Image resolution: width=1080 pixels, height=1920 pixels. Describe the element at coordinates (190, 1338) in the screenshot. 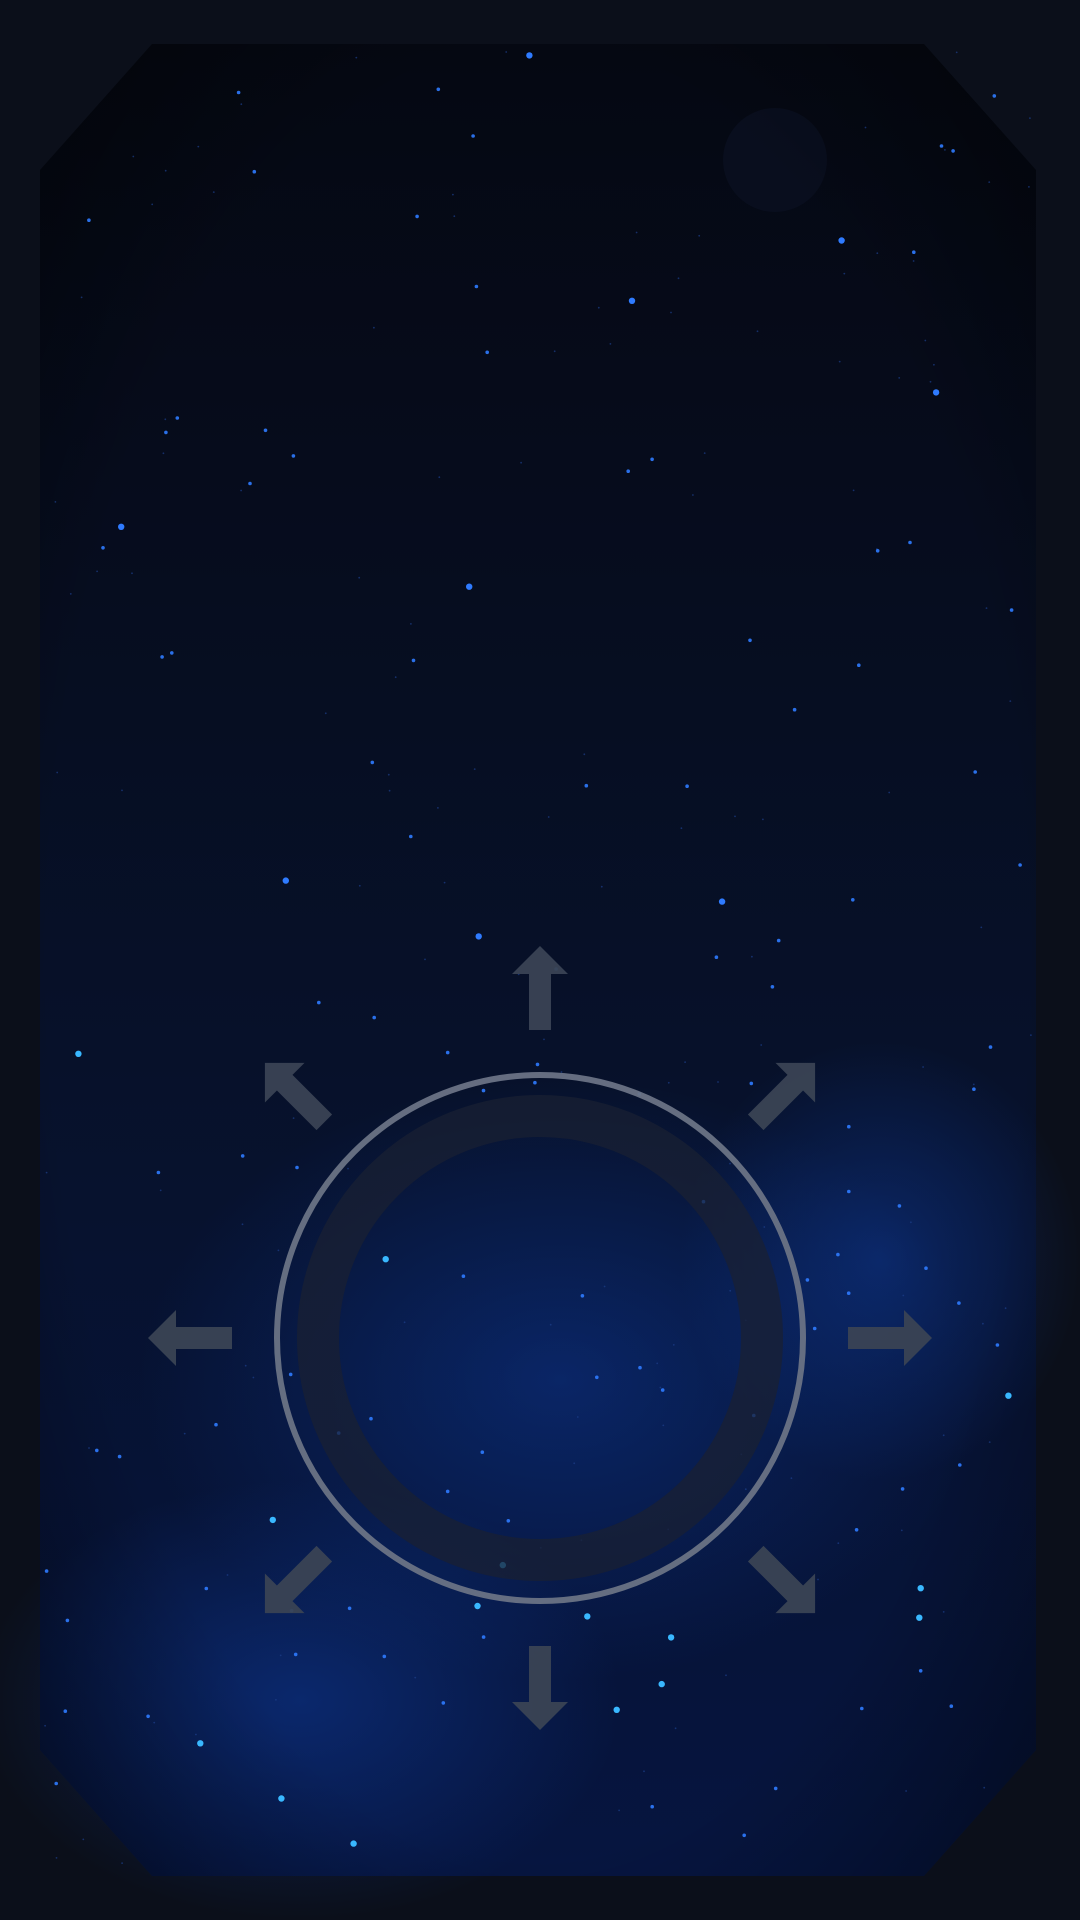

I see `arrow-left-icon` at that location.